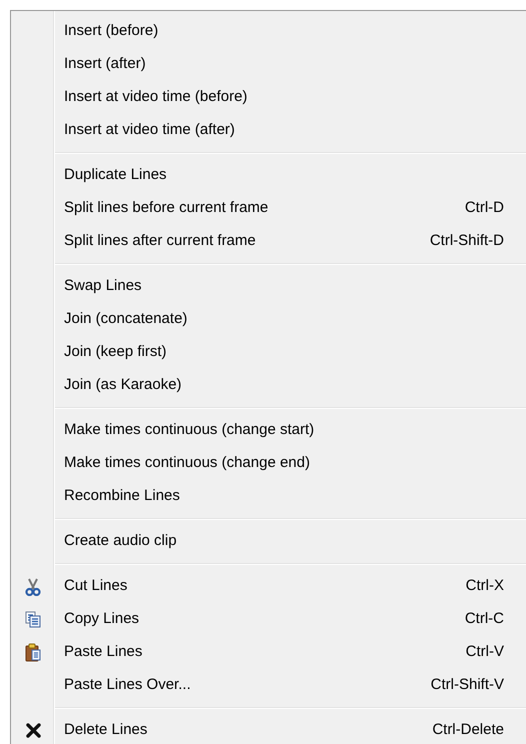 Image resolution: width=526 pixels, height=744 pixels. Describe the element at coordinates (263, 97) in the screenshot. I see `menu-item: Insert at video time (before)` at that location.